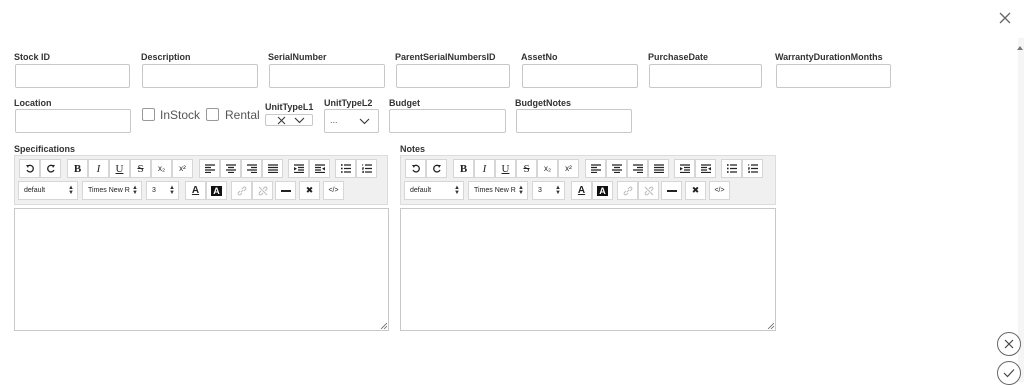 The height and width of the screenshot is (385, 1024). I want to click on description-input, so click(200, 76).